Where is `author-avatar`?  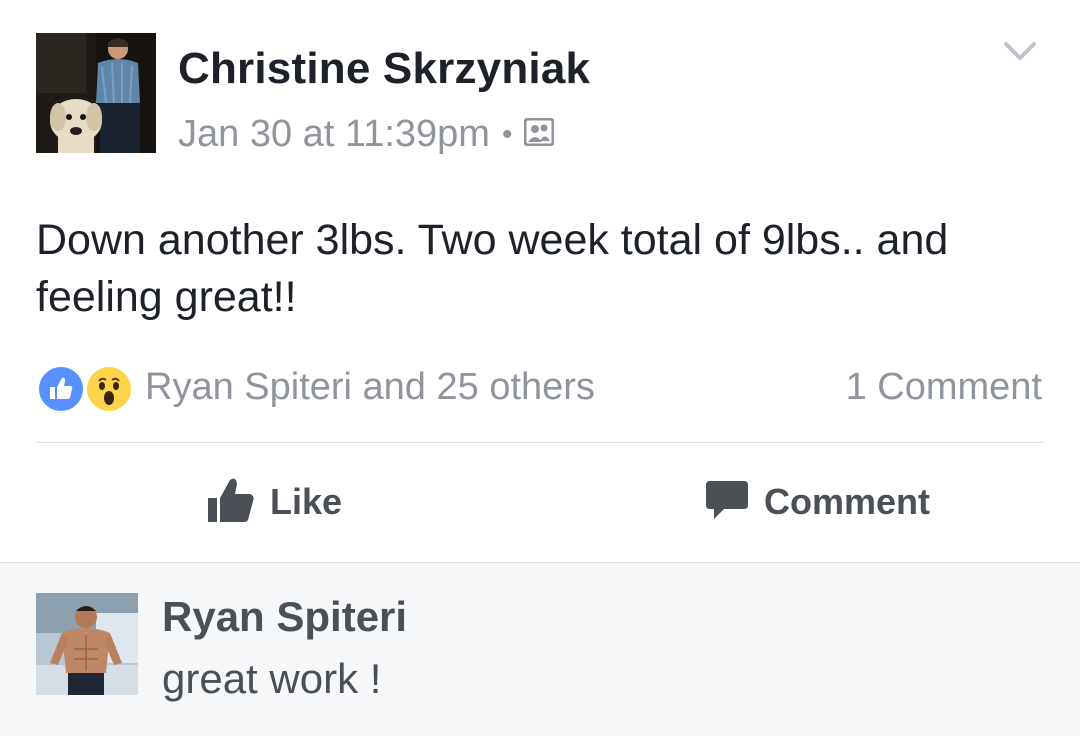
author-avatar is located at coordinates (96, 93).